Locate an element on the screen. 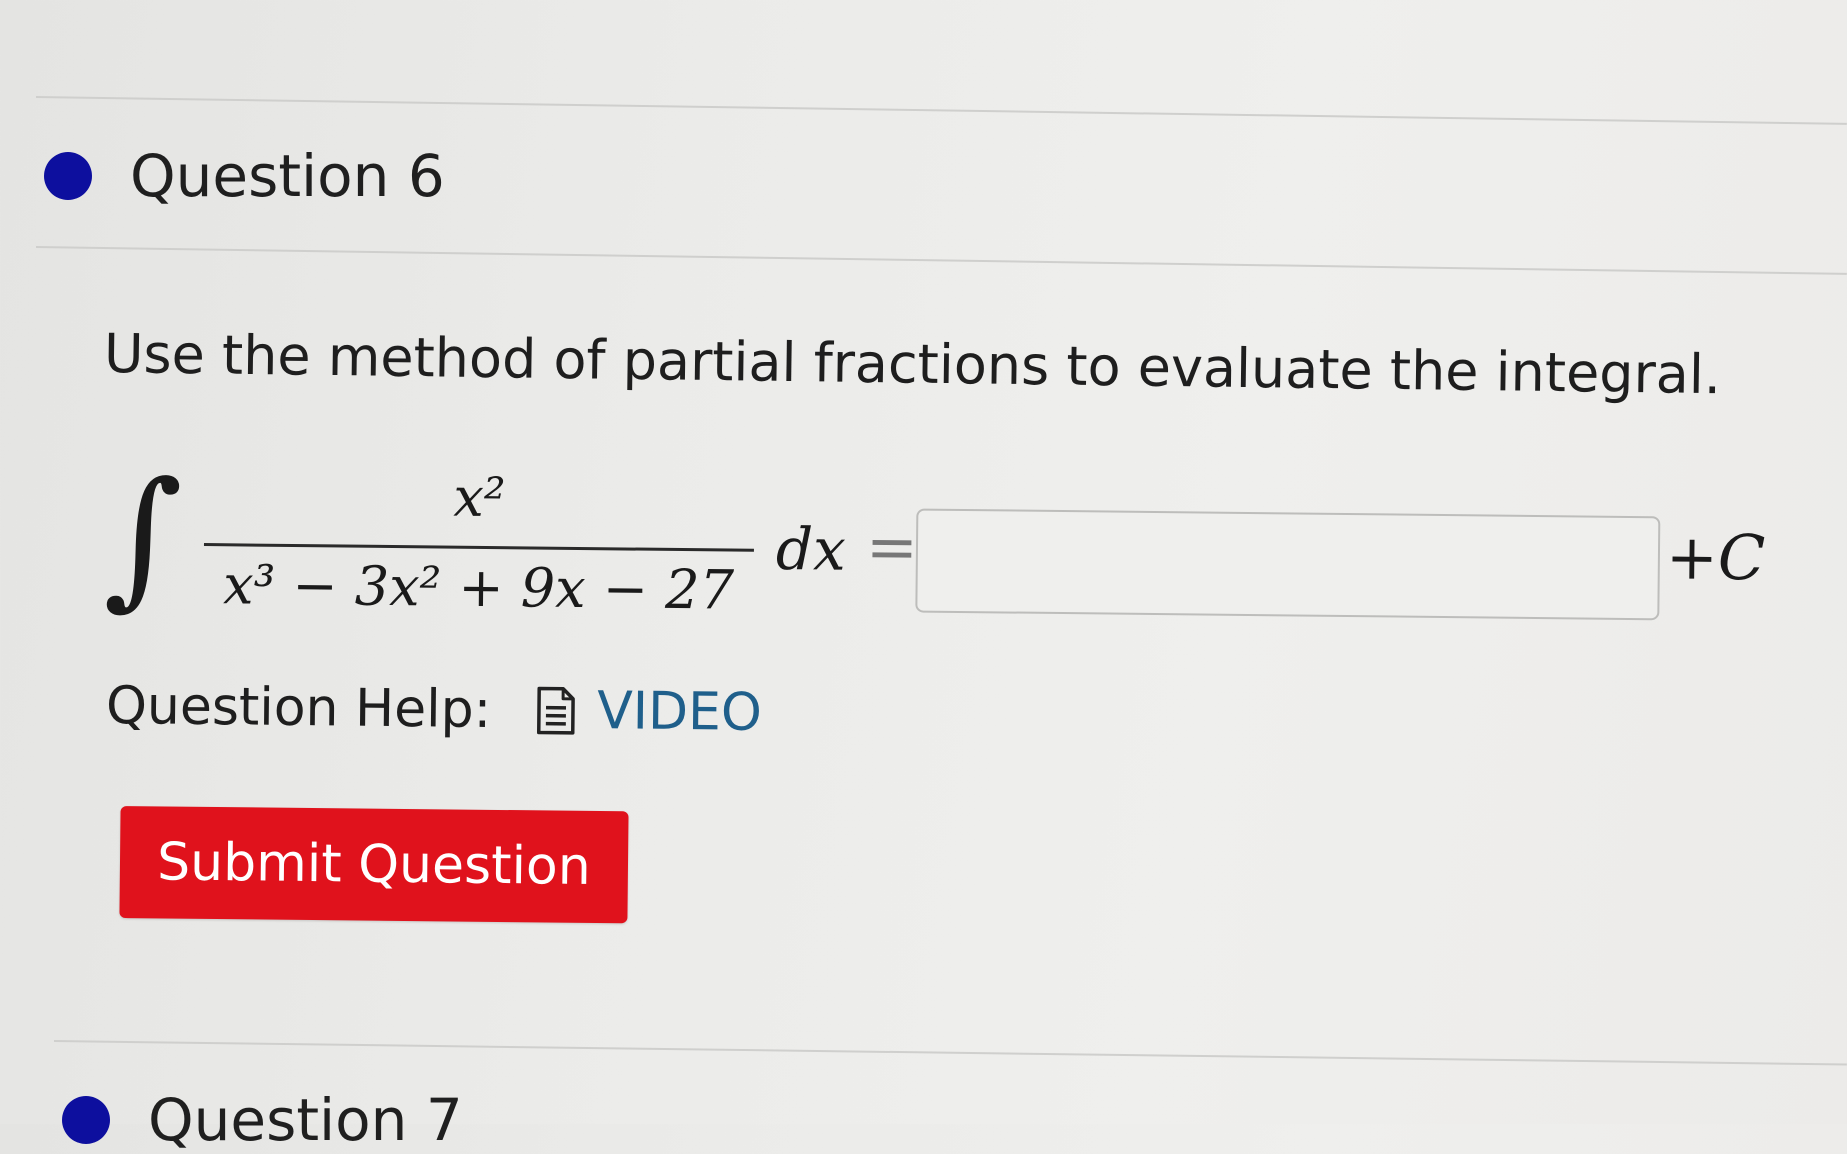 The height and width of the screenshot is (1154, 1847). bottom-divider is located at coordinates (950, 1052).